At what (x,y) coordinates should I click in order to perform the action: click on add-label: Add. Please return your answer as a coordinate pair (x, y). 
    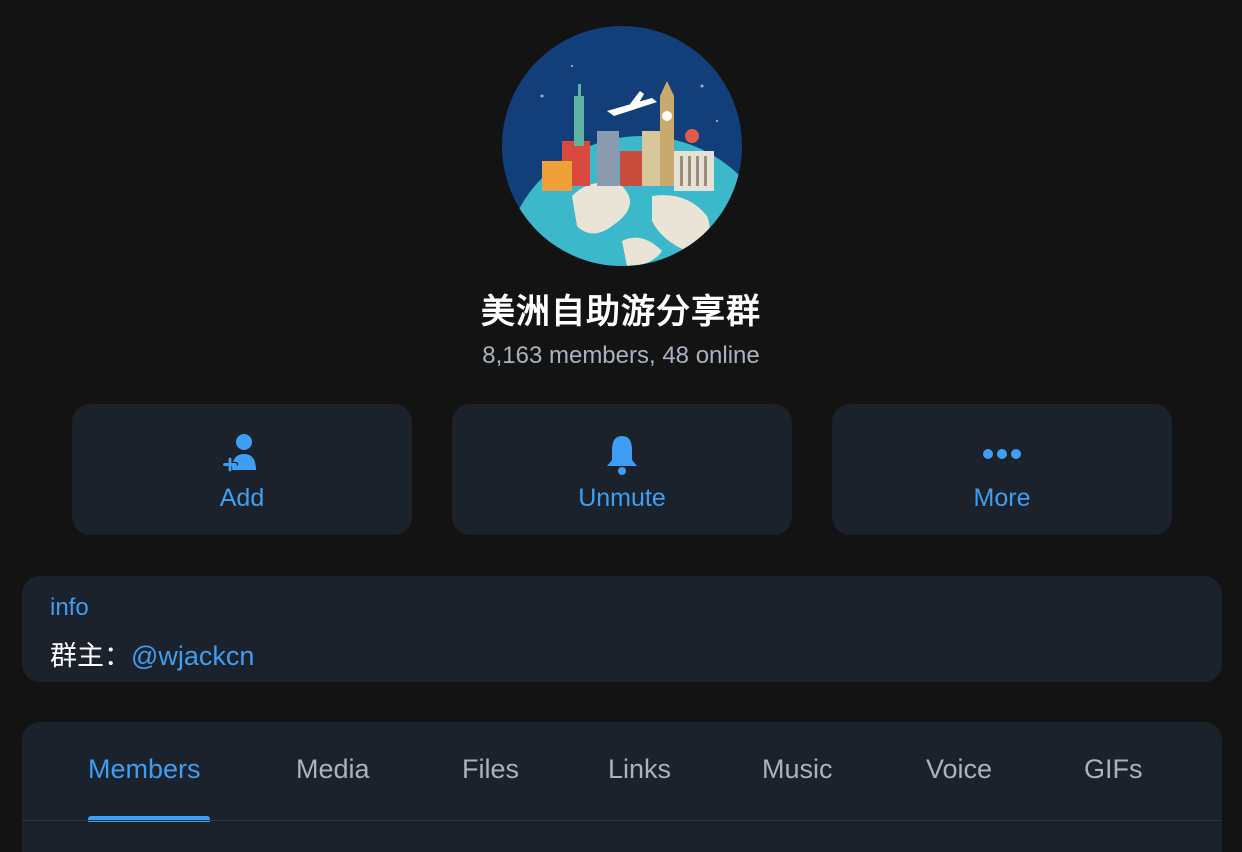
    Looking at the image, I should click on (242, 498).